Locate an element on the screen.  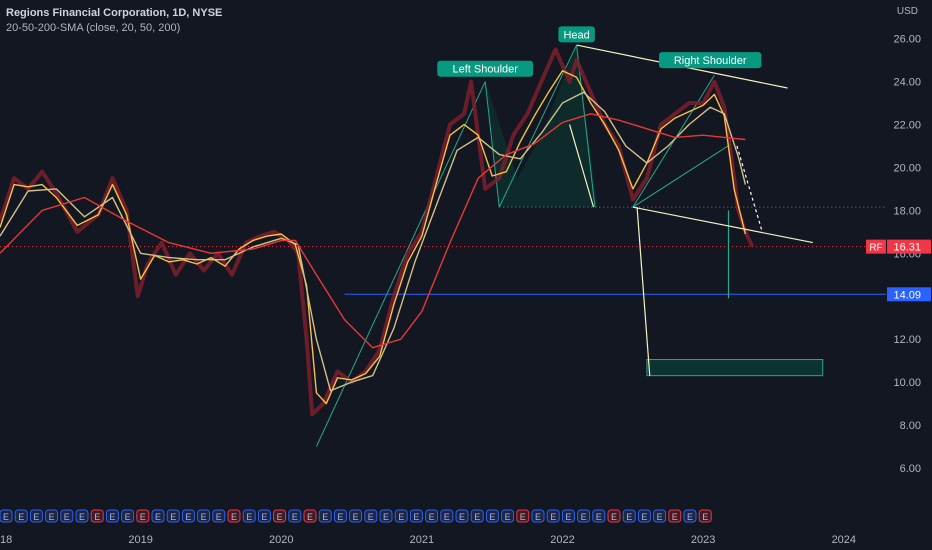
y-tick-label: 26.00 is located at coordinates (907, 40).